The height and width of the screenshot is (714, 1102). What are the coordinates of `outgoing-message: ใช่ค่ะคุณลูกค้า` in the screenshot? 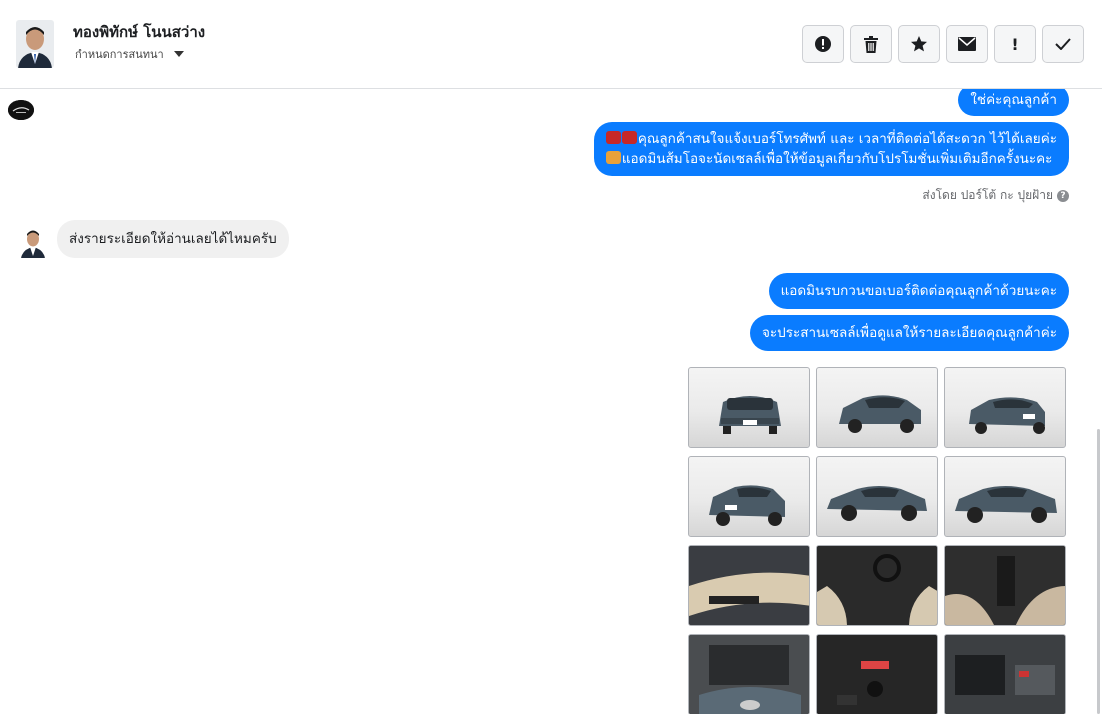 It's located at (1013, 102).